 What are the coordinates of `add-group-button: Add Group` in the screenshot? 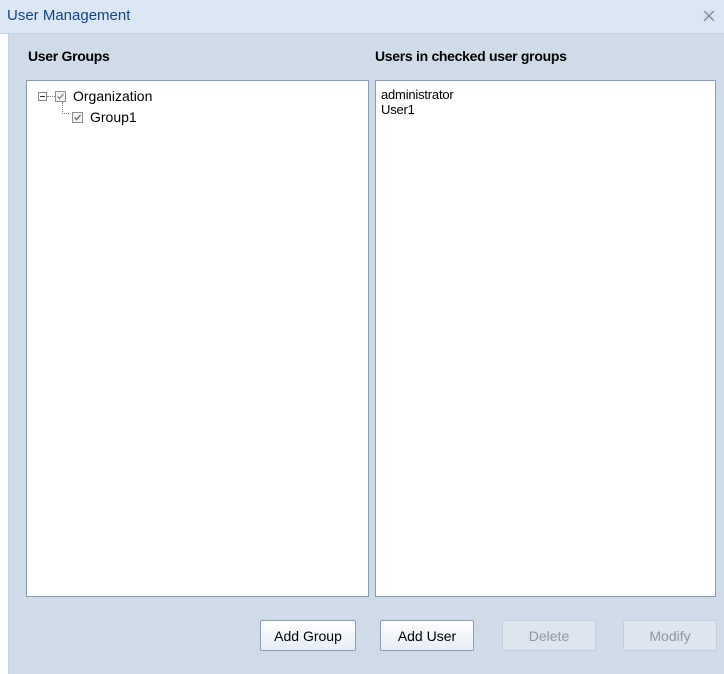 It's located at (308, 635).